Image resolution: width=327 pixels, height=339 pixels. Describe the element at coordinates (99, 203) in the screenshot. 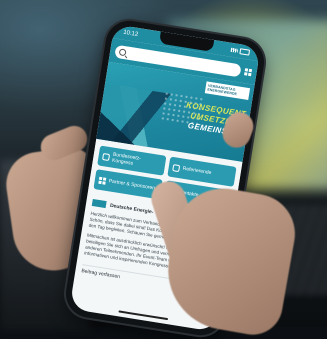

I see `org-logo` at that location.